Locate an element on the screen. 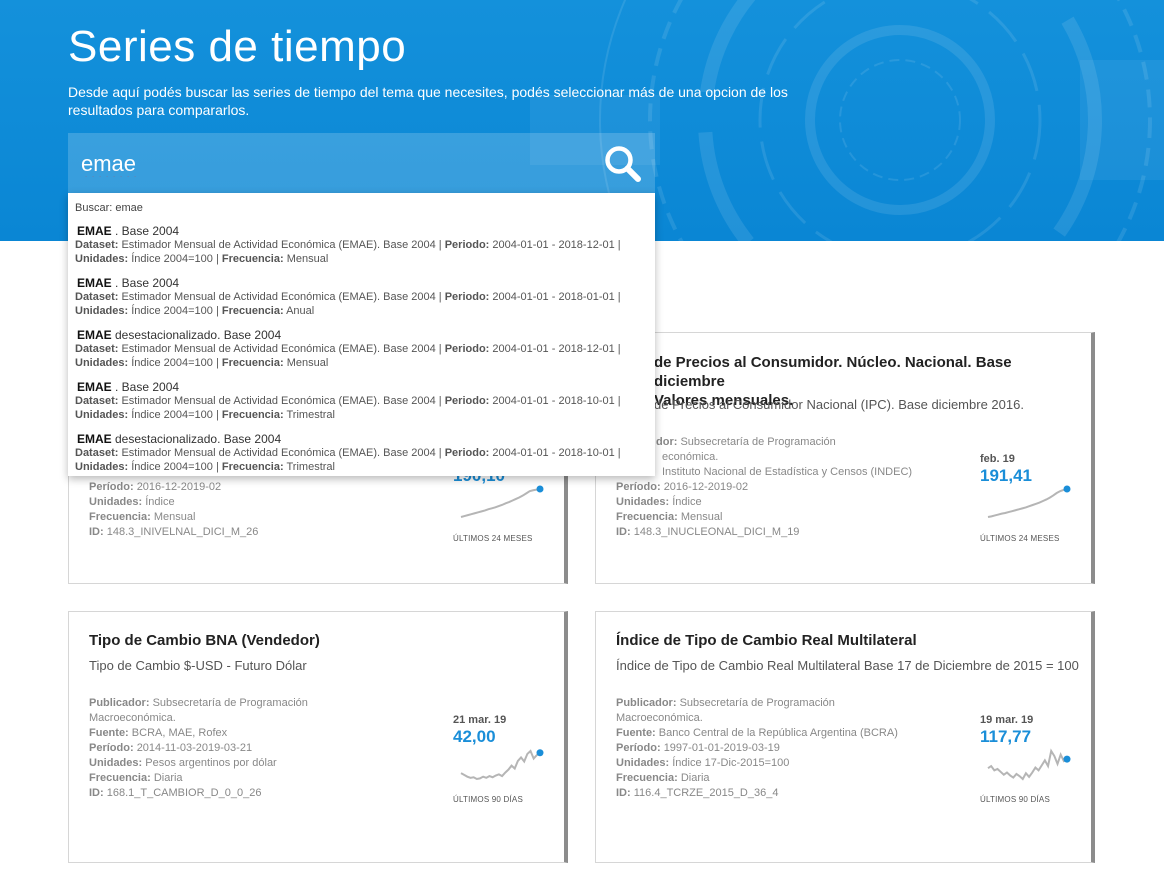 The image size is (1164, 876). page-title: Series de tiempo is located at coordinates (237, 46).